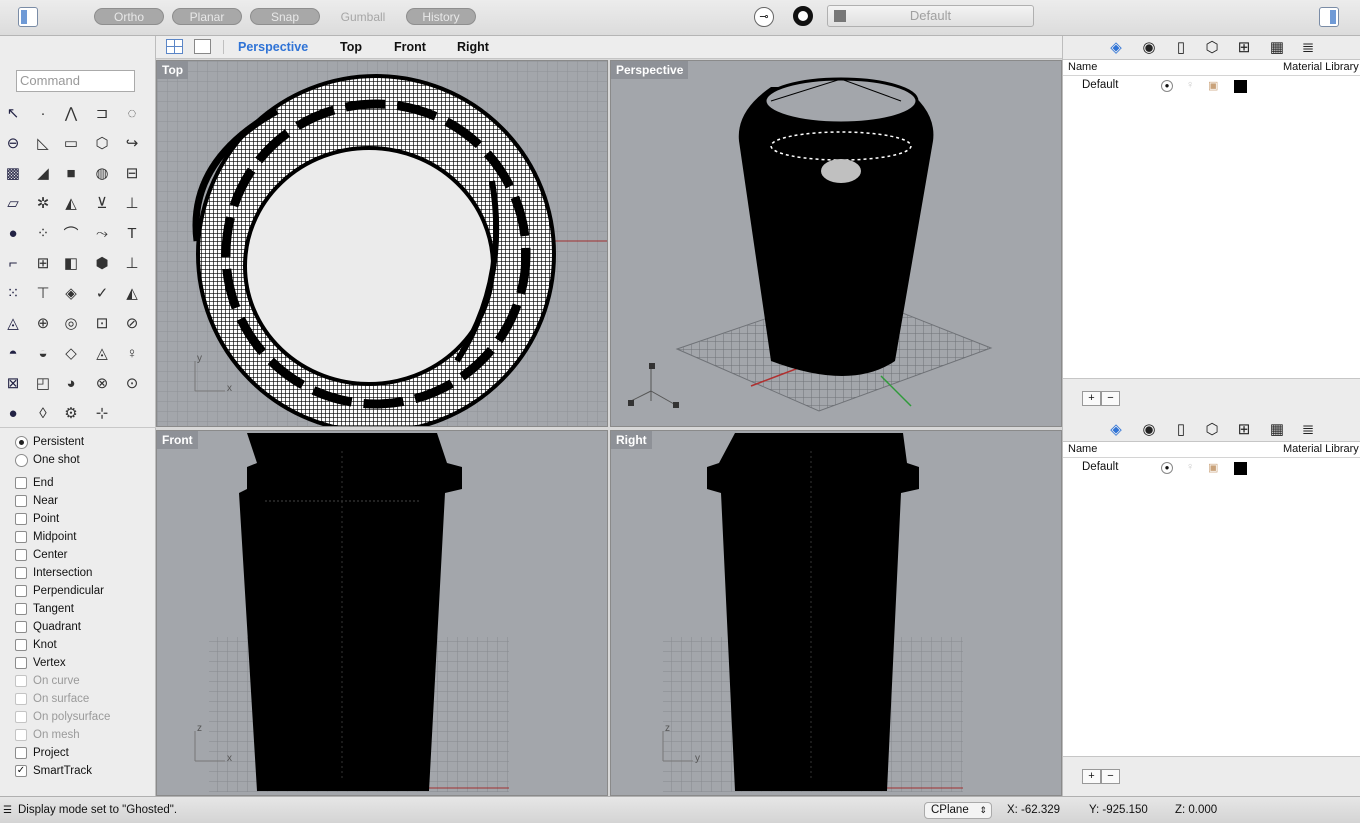  I want to click on osnap-midpoint-checkbox: Midpoint, so click(45, 537).